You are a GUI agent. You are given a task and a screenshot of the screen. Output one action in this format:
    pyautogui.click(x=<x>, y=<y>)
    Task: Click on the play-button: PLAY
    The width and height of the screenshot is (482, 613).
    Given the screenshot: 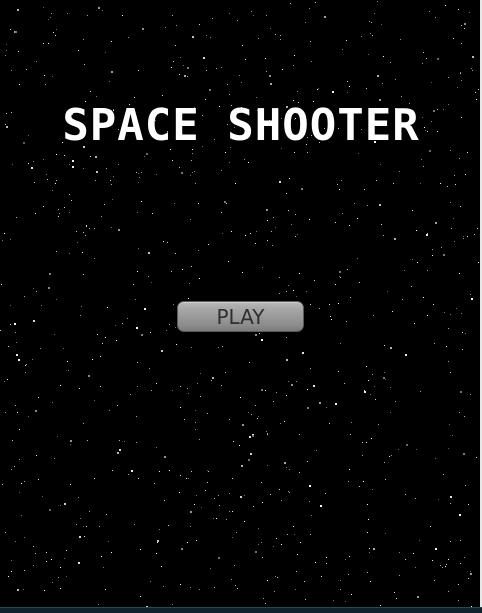 What is the action you would take?
    pyautogui.click(x=240, y=316)
    